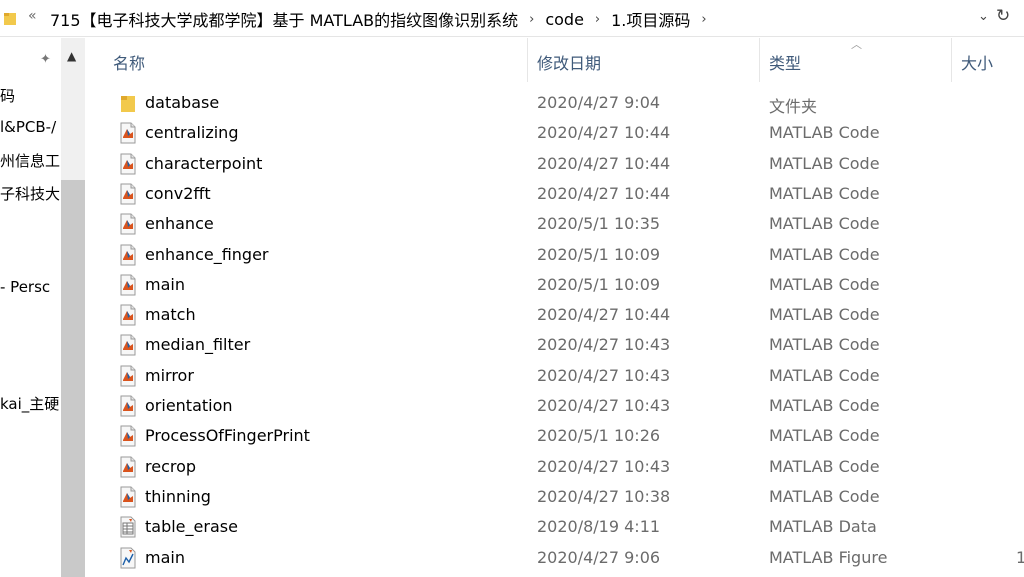  I want to click on file-row: main 2020/4/27 9:06 MATLAB Figure 1, so click(567, 558).